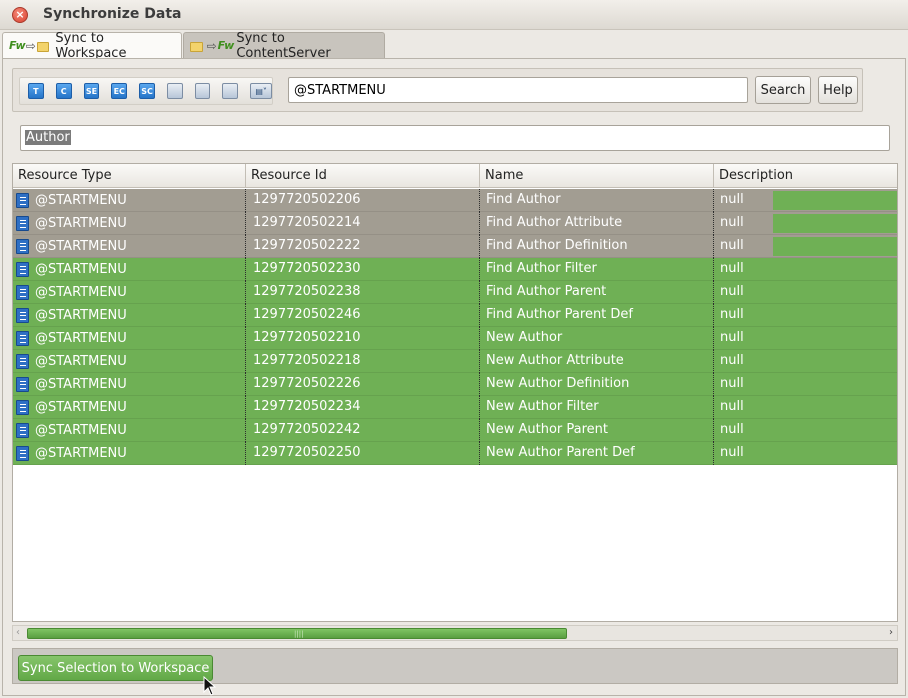 This screenshot has width=908, height=698. I want to click on resource-type-toolbar: T C SE EC SC ▤˅, so click(146, 91).